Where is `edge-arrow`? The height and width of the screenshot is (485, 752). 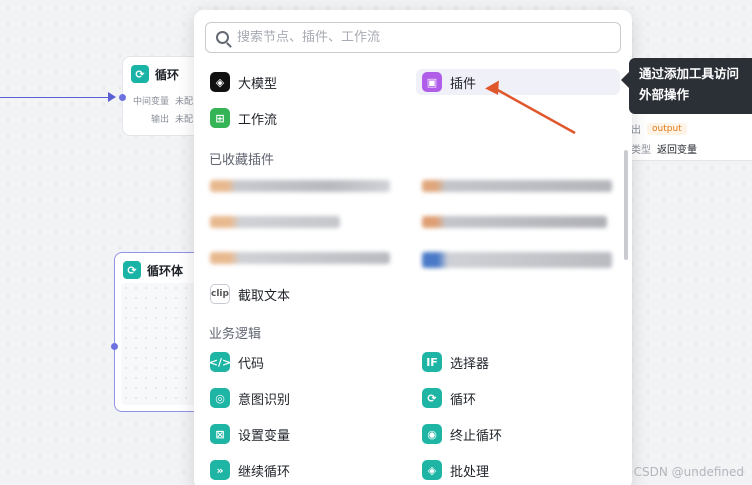 edge-arrow is located at coordinates (112, 97).